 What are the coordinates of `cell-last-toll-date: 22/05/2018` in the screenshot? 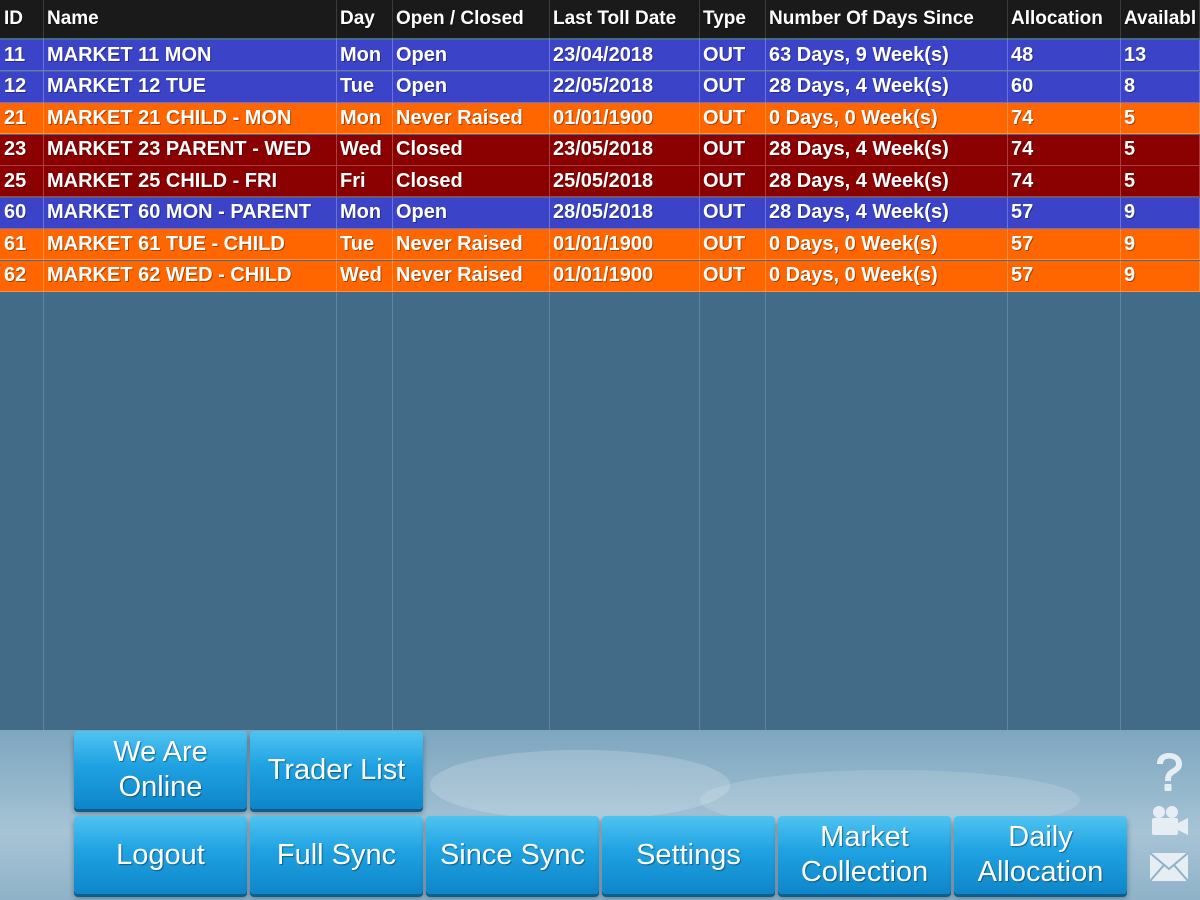 It's located at (624, 86).